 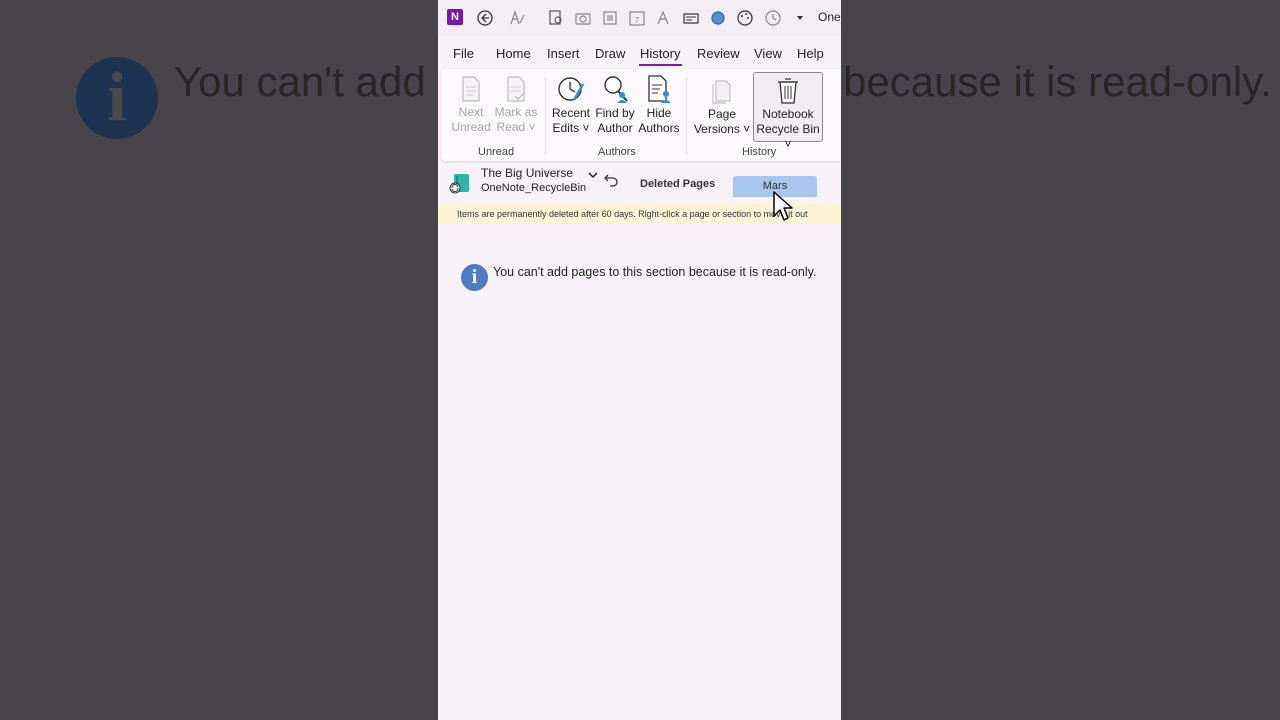 What do you see at coordinates (659, 105) in the screenshot?
I see `hide-authors-button: Hide Authors` at bounding box center [659, 105].